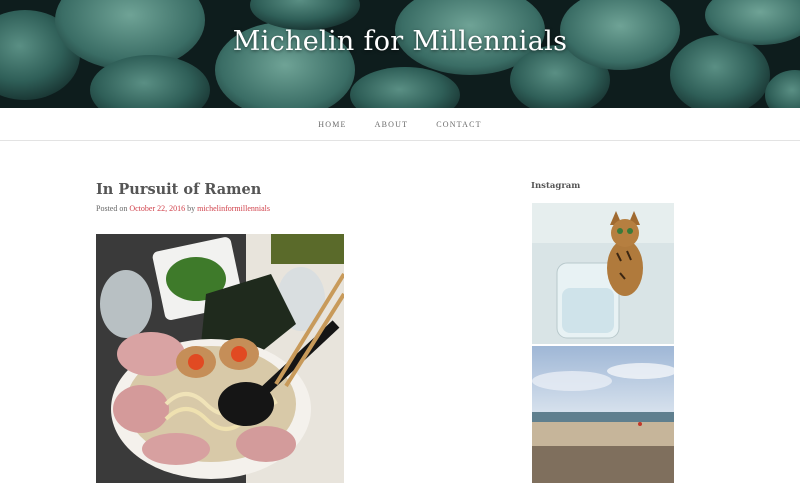 The image size is (800, 483). What do you see at coordinates (157, 208) in the screenshot?
I see `post-date-link: October 22, 2016` at bounding box center [157, 208].